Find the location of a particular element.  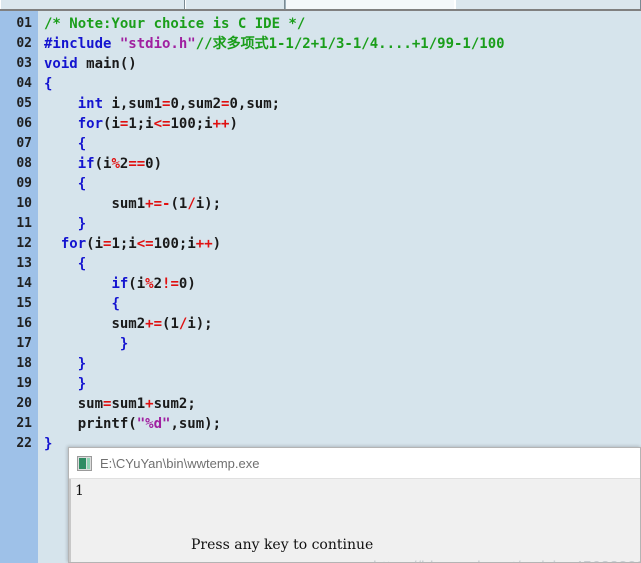

code-token-pre: #include is located at coordinates (82, 44).